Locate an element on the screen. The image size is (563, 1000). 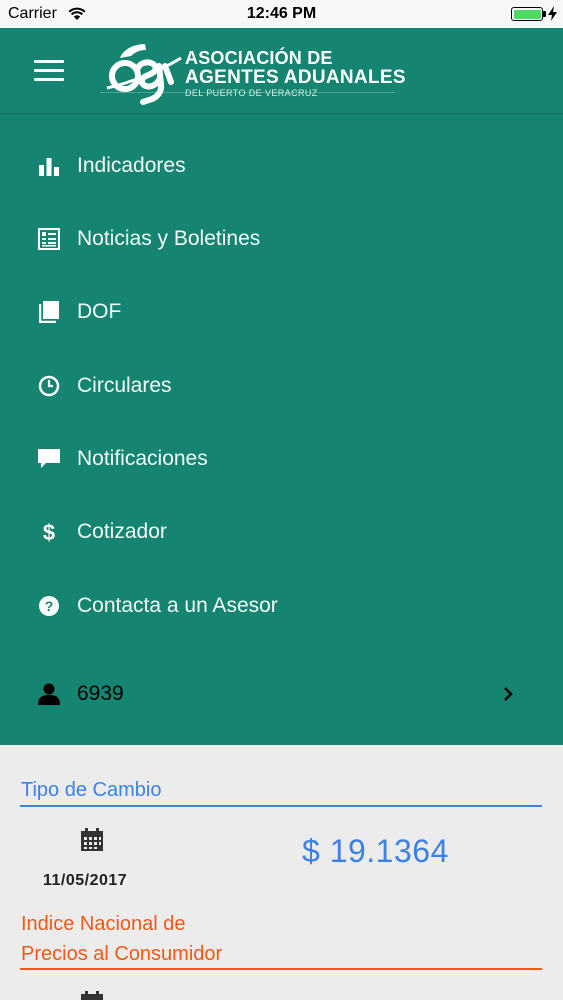
menu-item-label: Contacta a un Asesor is located at coordinates (177, 605).